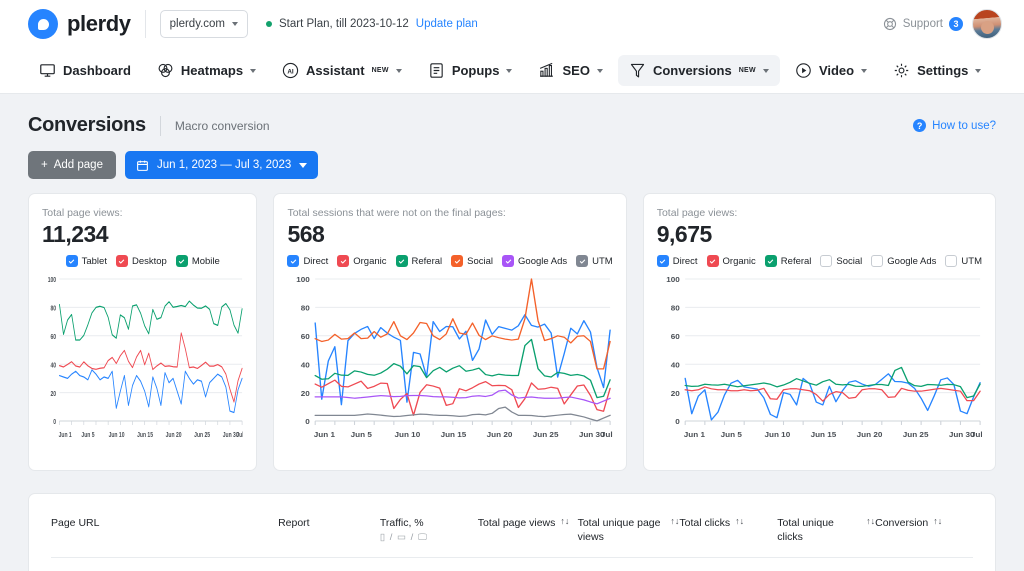 Image resolution: width=1024 pixels, height=571 pixels. I want to click on nav-item-settings: Settings, so click(937, 70).